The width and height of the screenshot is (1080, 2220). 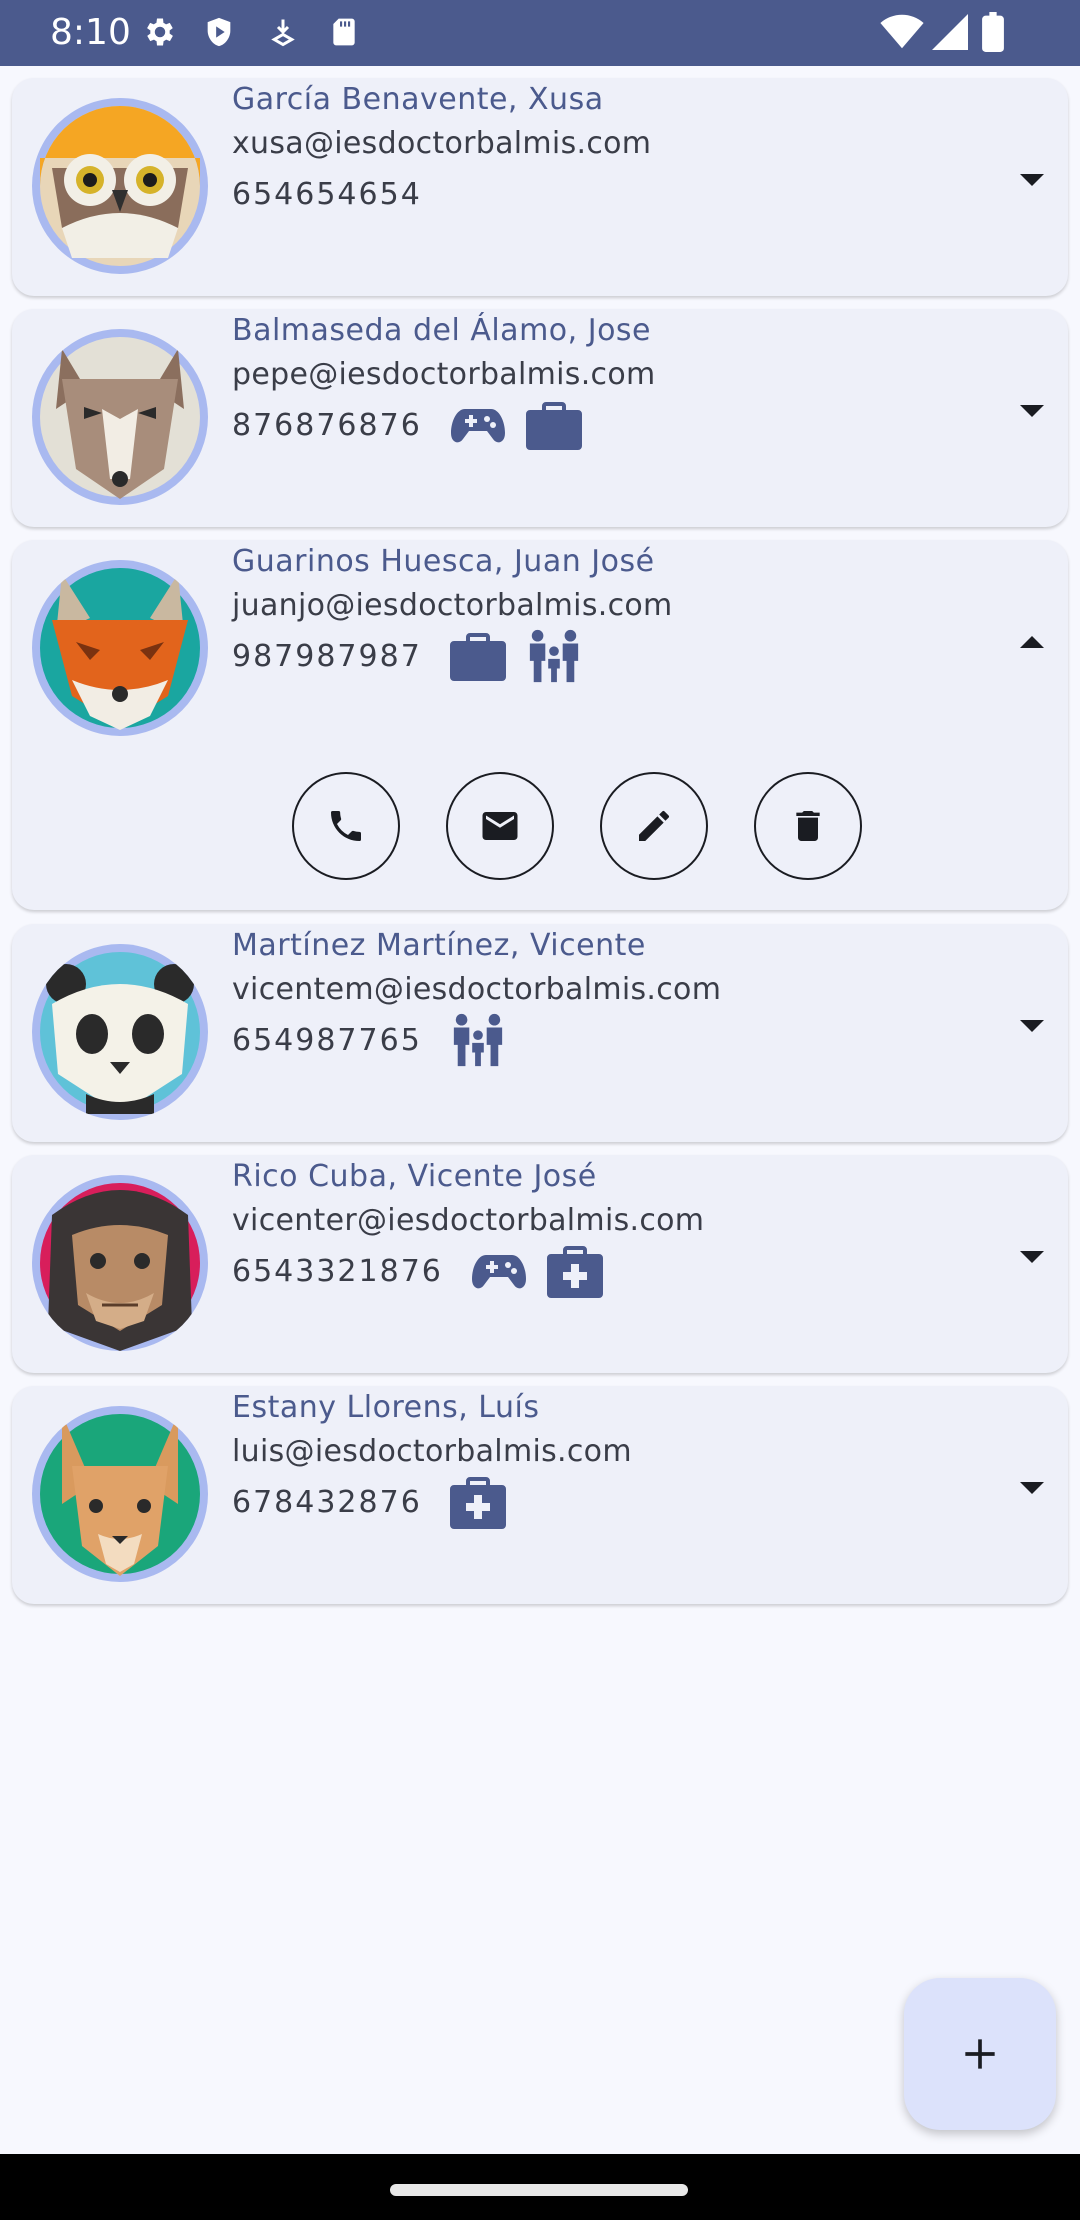 What do you see at coordinates (1032, 642) in the screenshot?
I see `chevron-up-icon` at bounding box center [1032, 642].